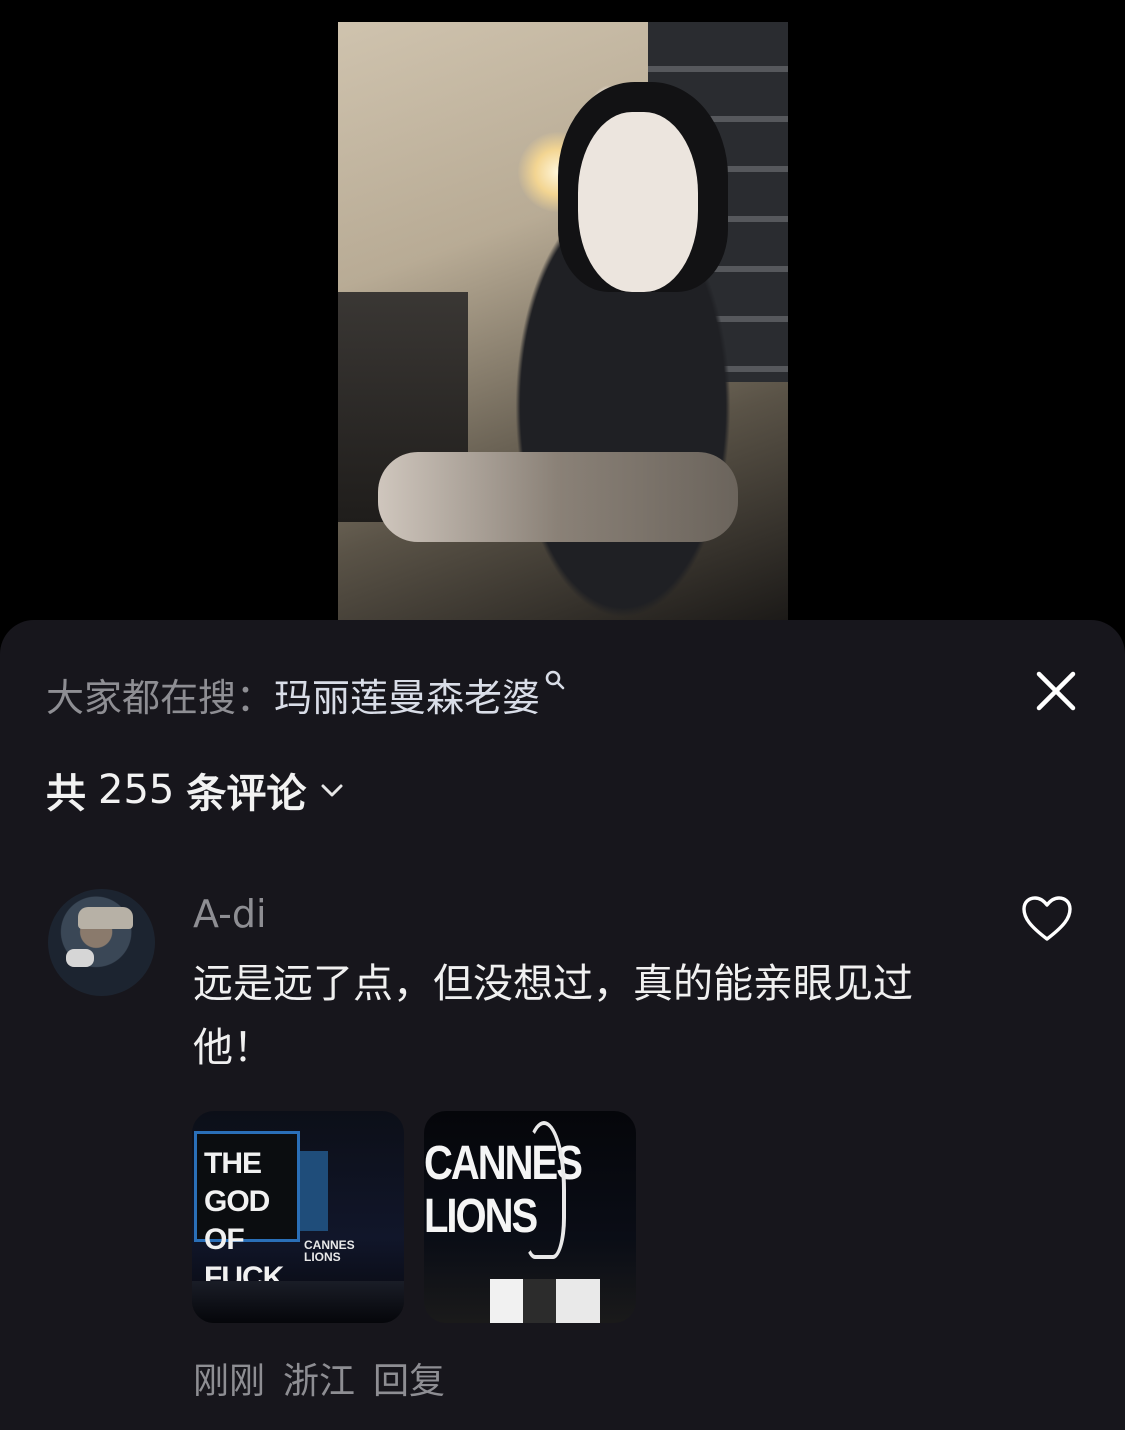 This screenshot has width=1125, height=1430. What do you see at coordinates (298, 1217) in the screenshot?
I see `comment-image-1: THE GOD OF FUCK CANNES LIONS` at bounding box center [298, 1217].